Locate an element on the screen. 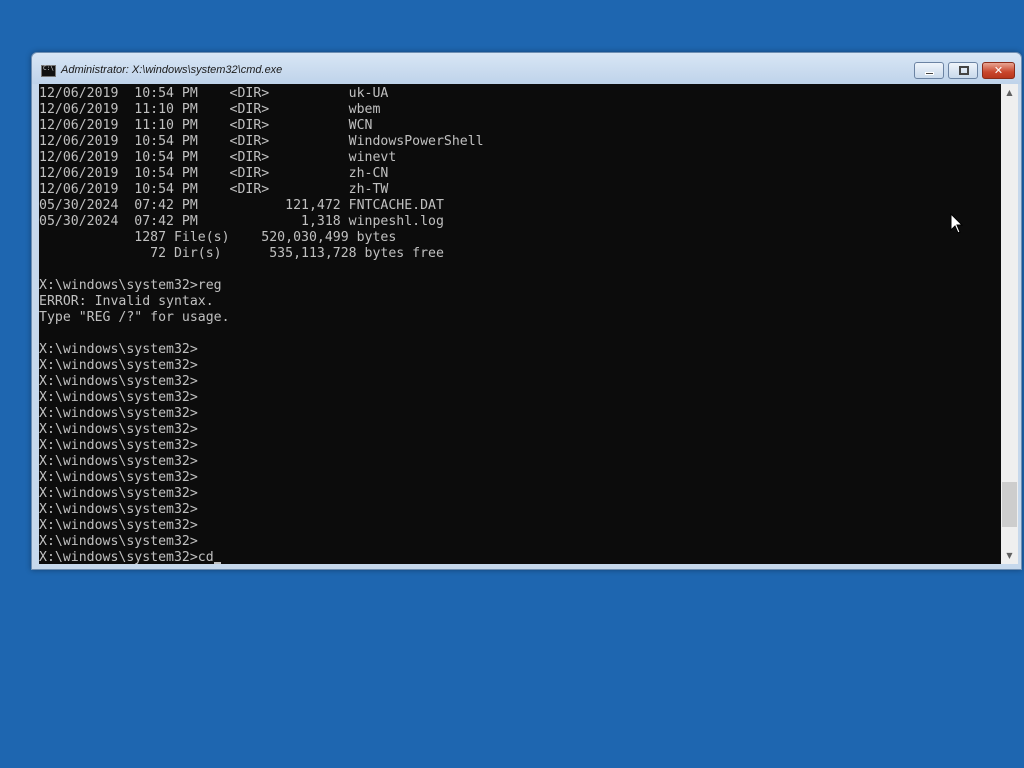  minimize-button is located at coordinates (929, 70).